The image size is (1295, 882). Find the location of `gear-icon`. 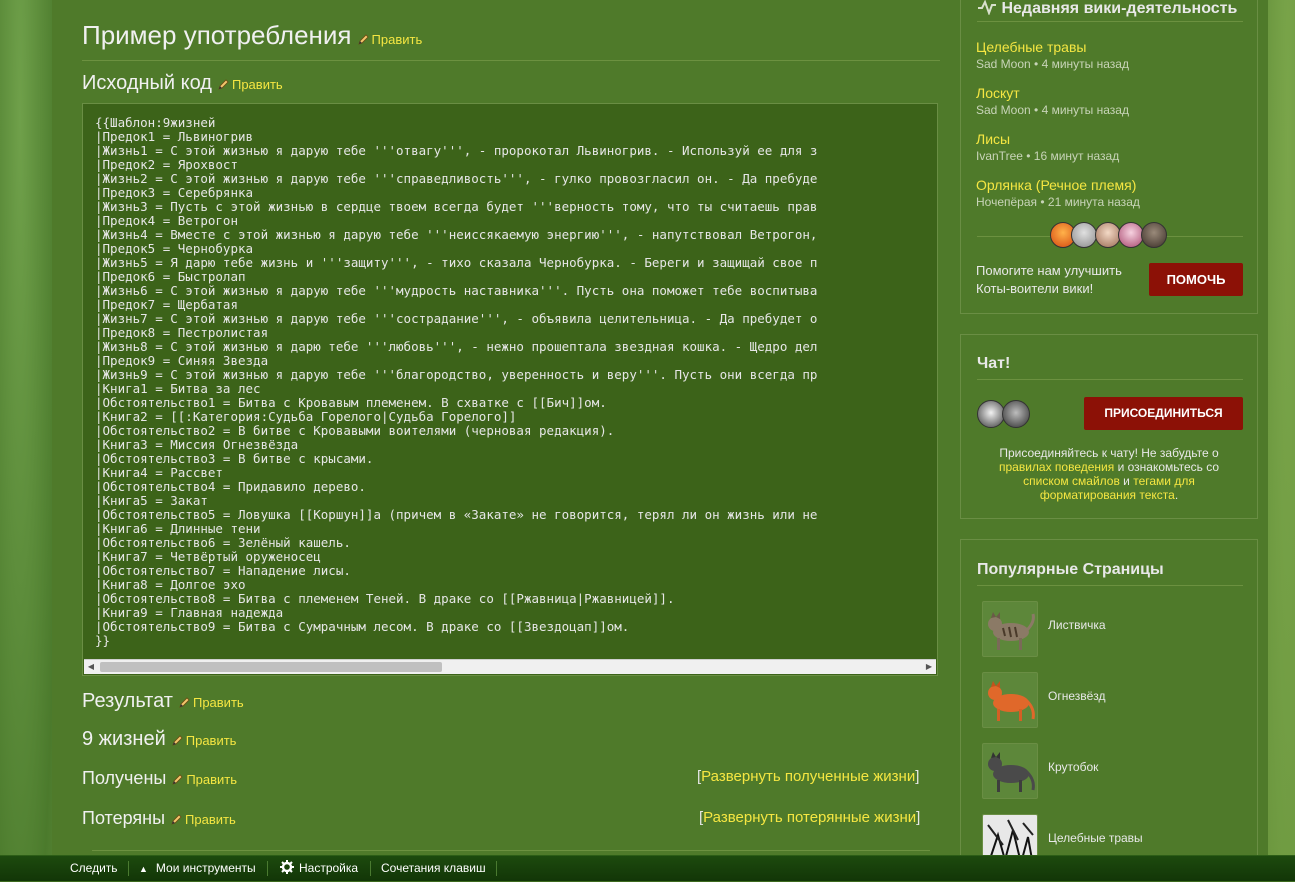

gear-icon is located at coordinates (287, 867).